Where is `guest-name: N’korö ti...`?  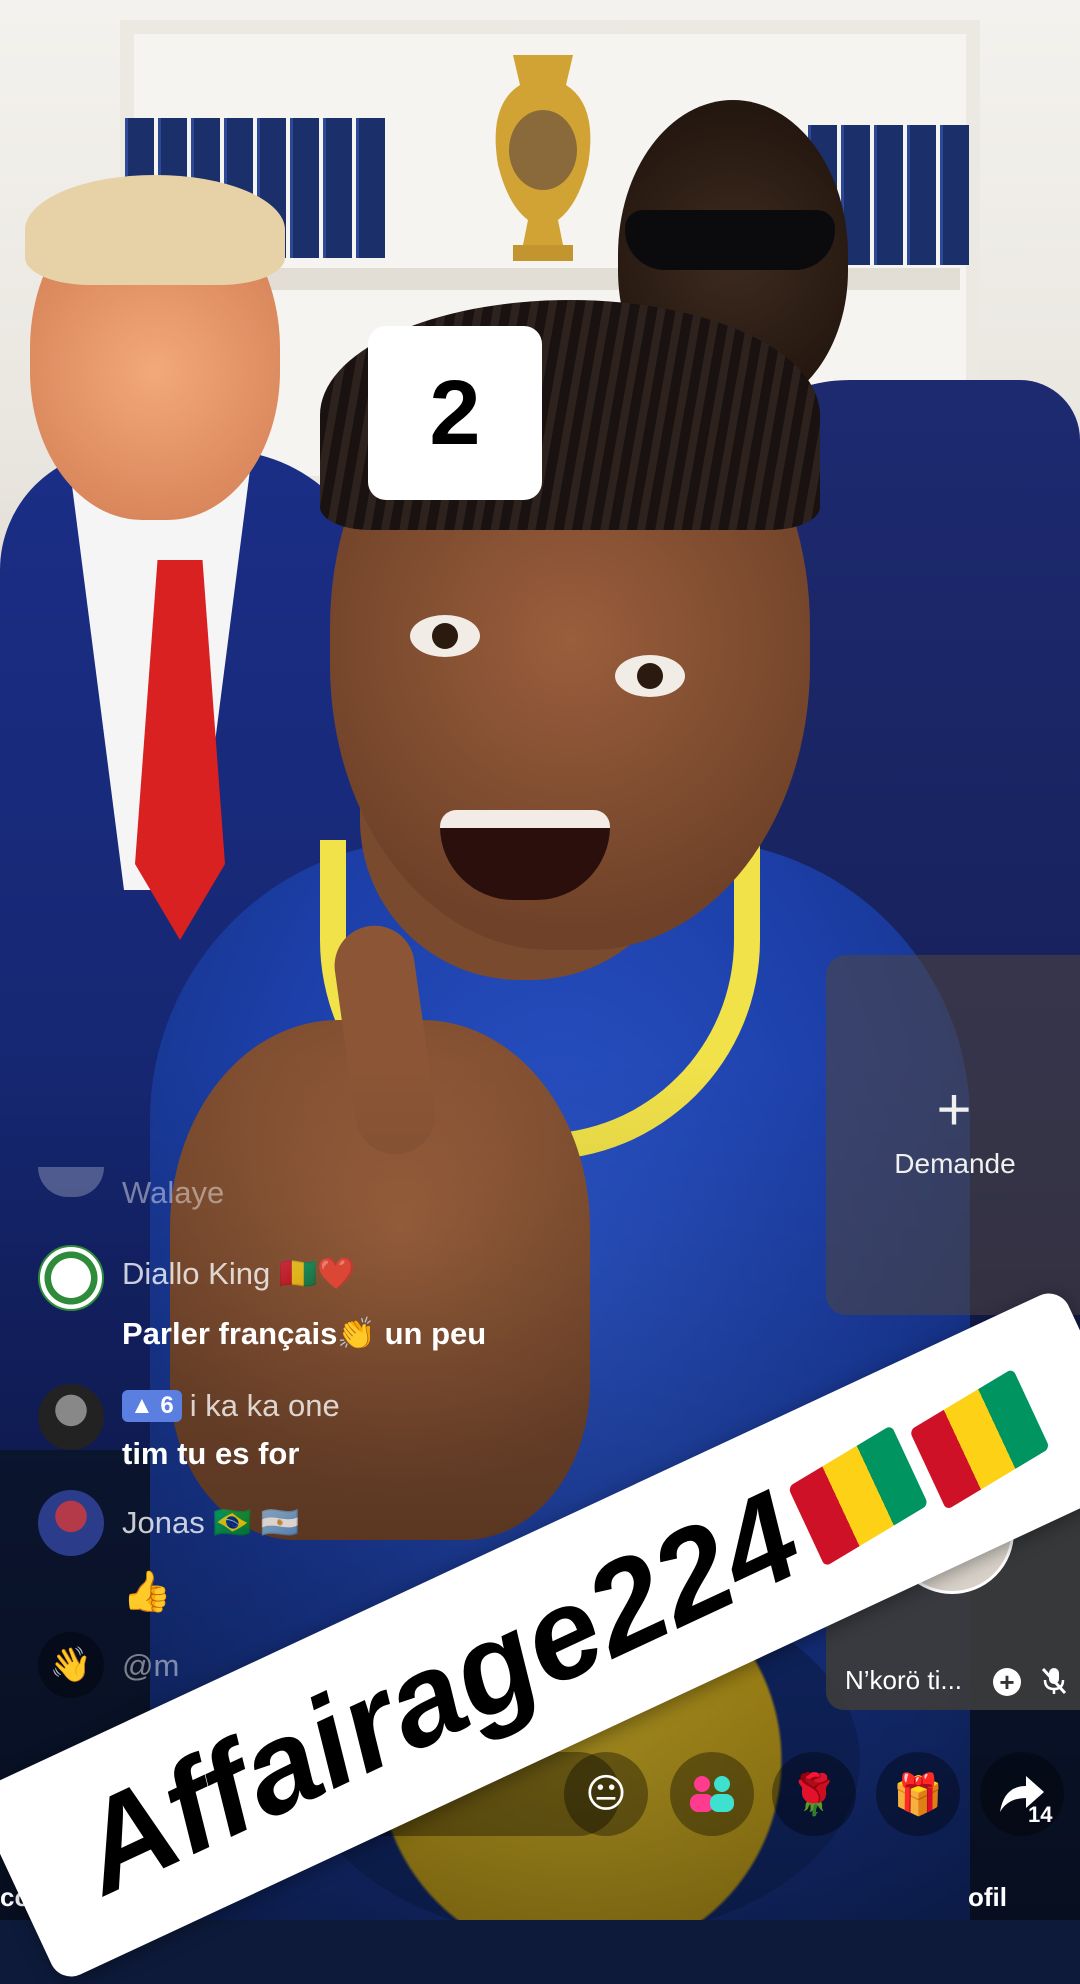
guest-name: N’korö ti... is located at coordinates (903, 1680).